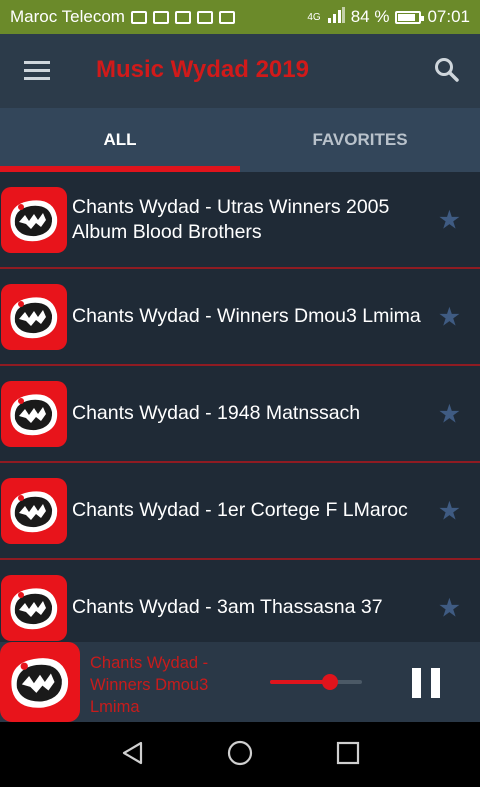  Describe the element at coordinates (202, 69) in the screenshot. I see `app-title: Music Wydad 2019` at that location.